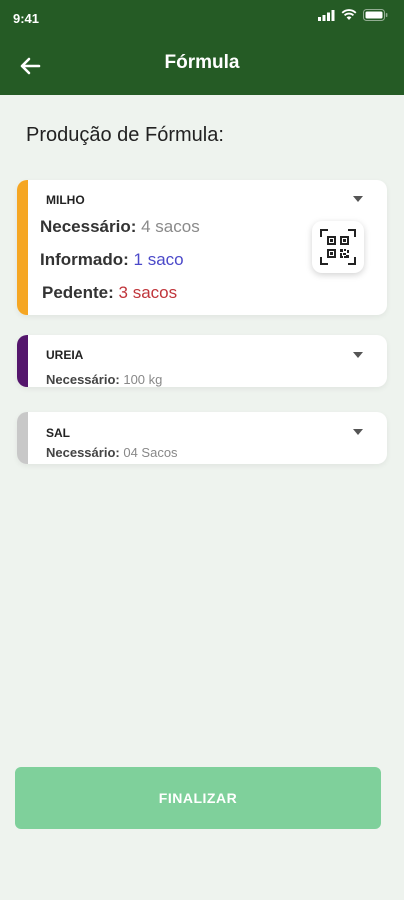 The height and width of the screenshot is (900, 404). What do you see at coordinates (202, 47) in the screenshot?
I see `app-header: 9:41 Fórmula` at bounding box center [202, 47].